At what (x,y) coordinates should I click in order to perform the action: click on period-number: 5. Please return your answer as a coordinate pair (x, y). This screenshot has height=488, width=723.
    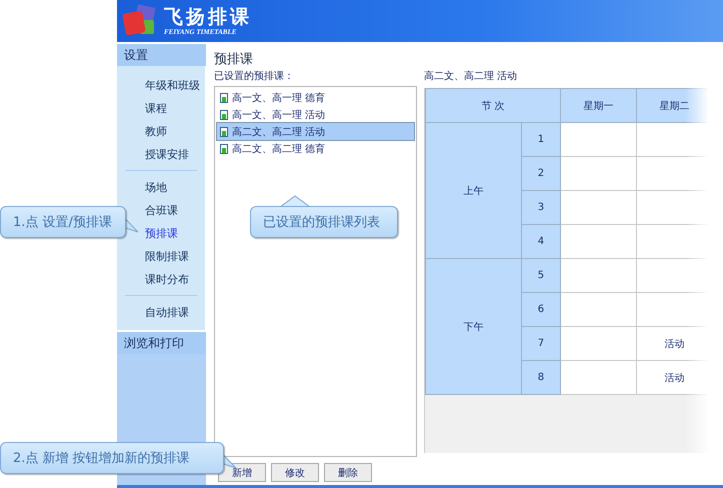
    Looking at the image, I should click on (540, 275).